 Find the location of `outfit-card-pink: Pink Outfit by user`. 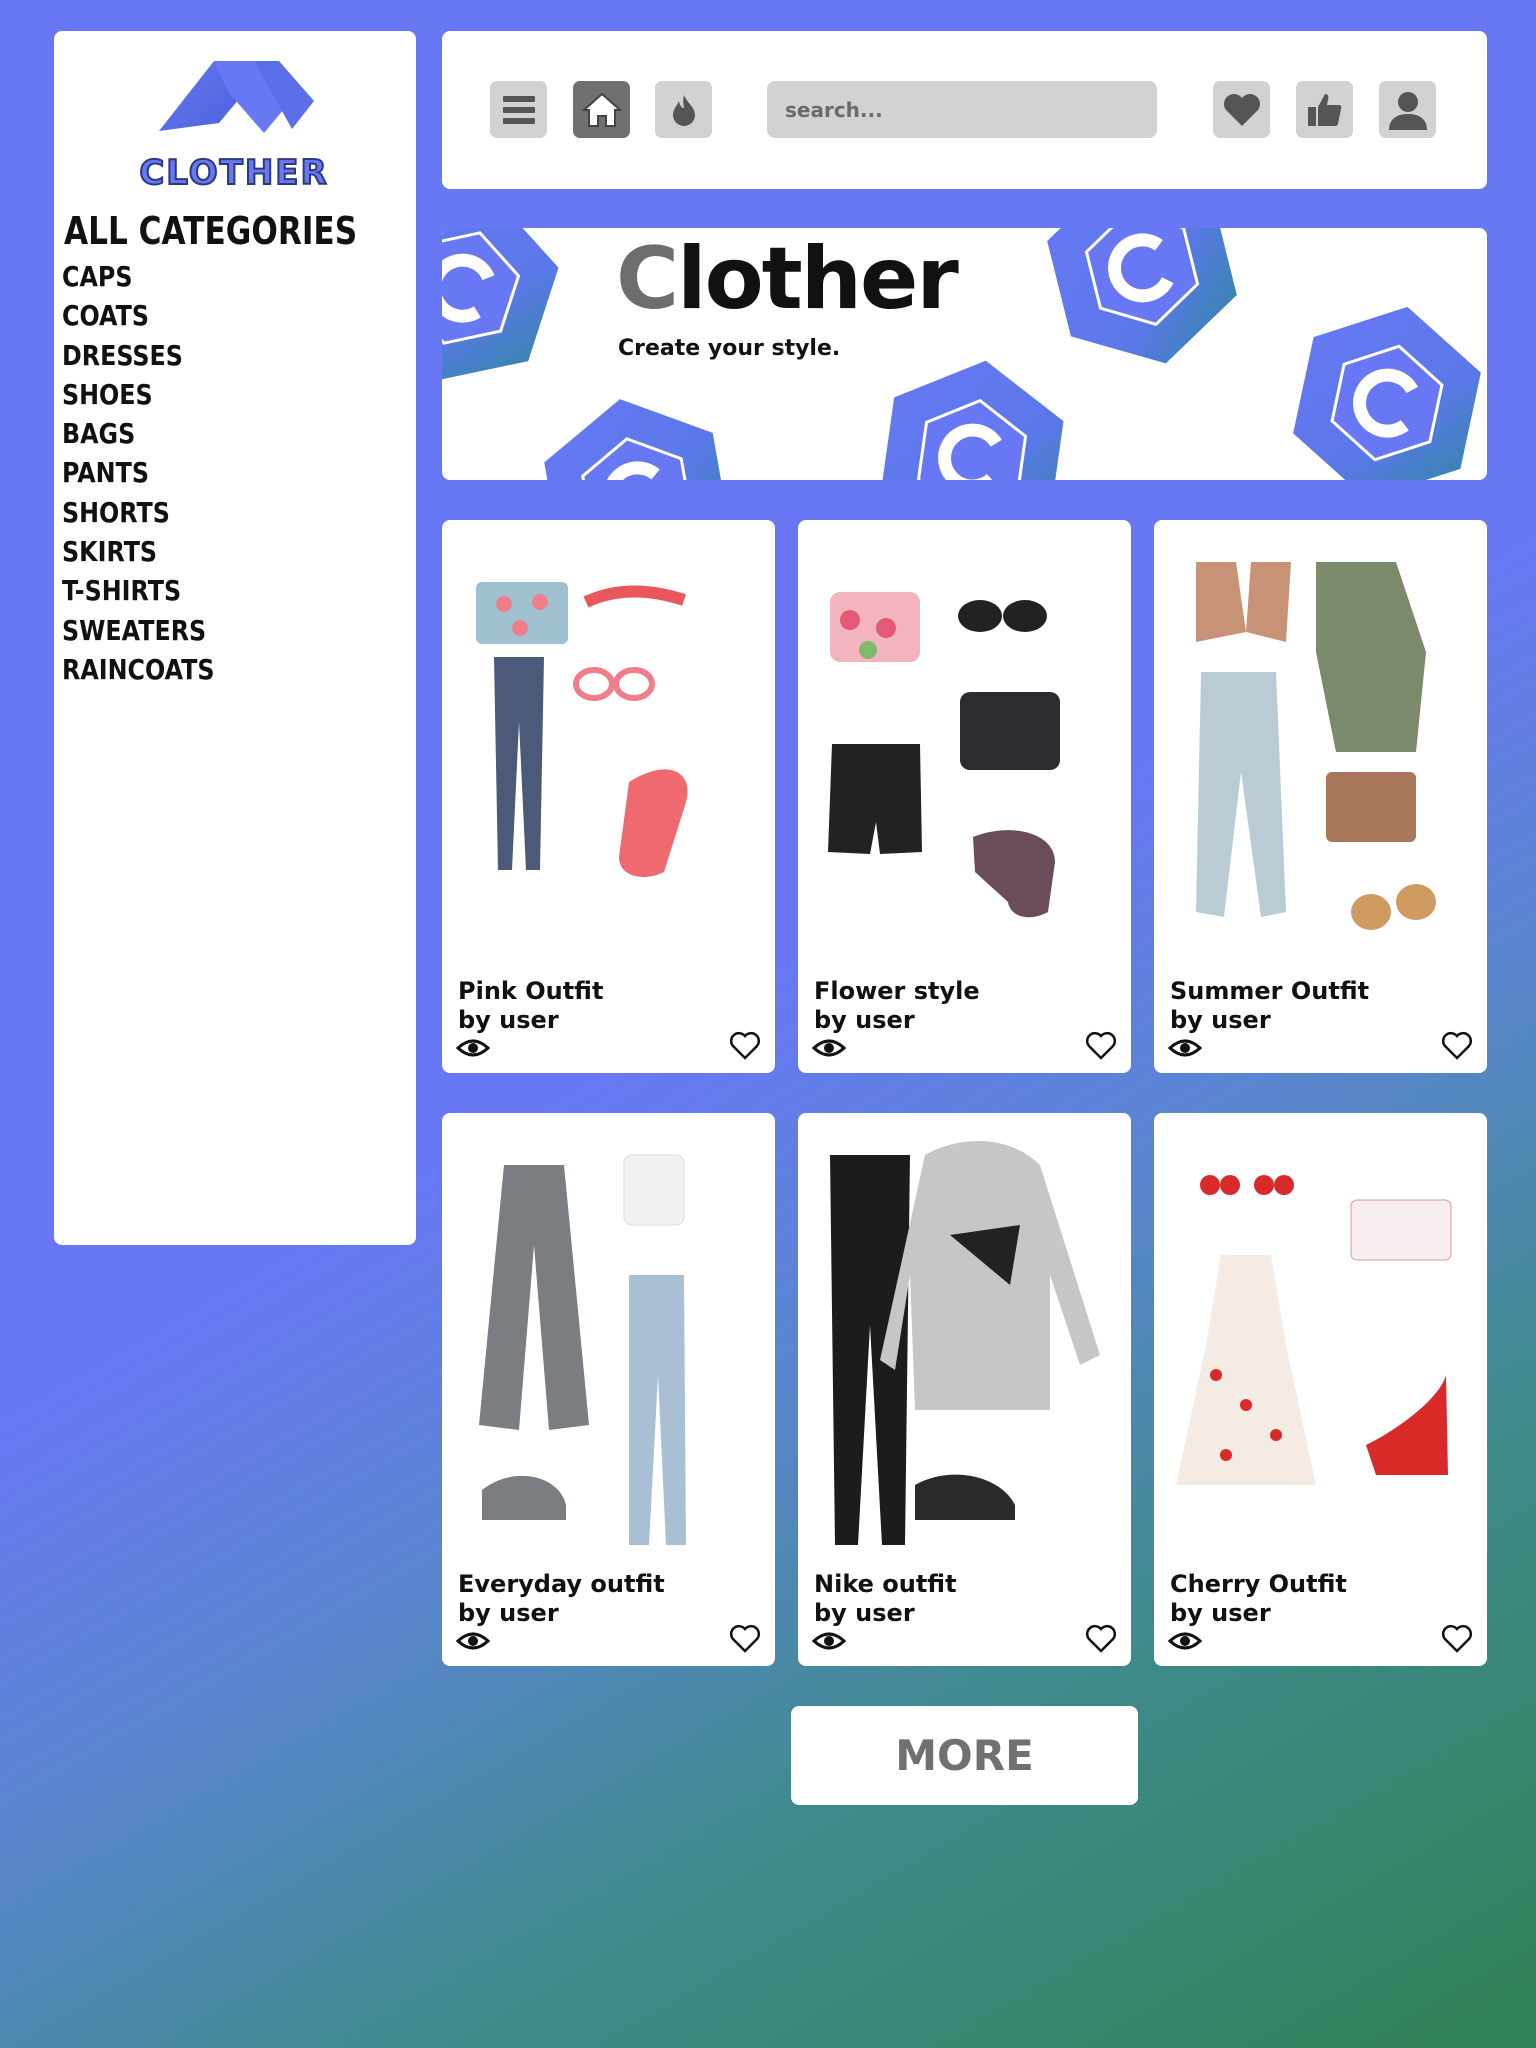

outfit-card-pink: Pink Outfit by user is located at coordinates (608, 796).